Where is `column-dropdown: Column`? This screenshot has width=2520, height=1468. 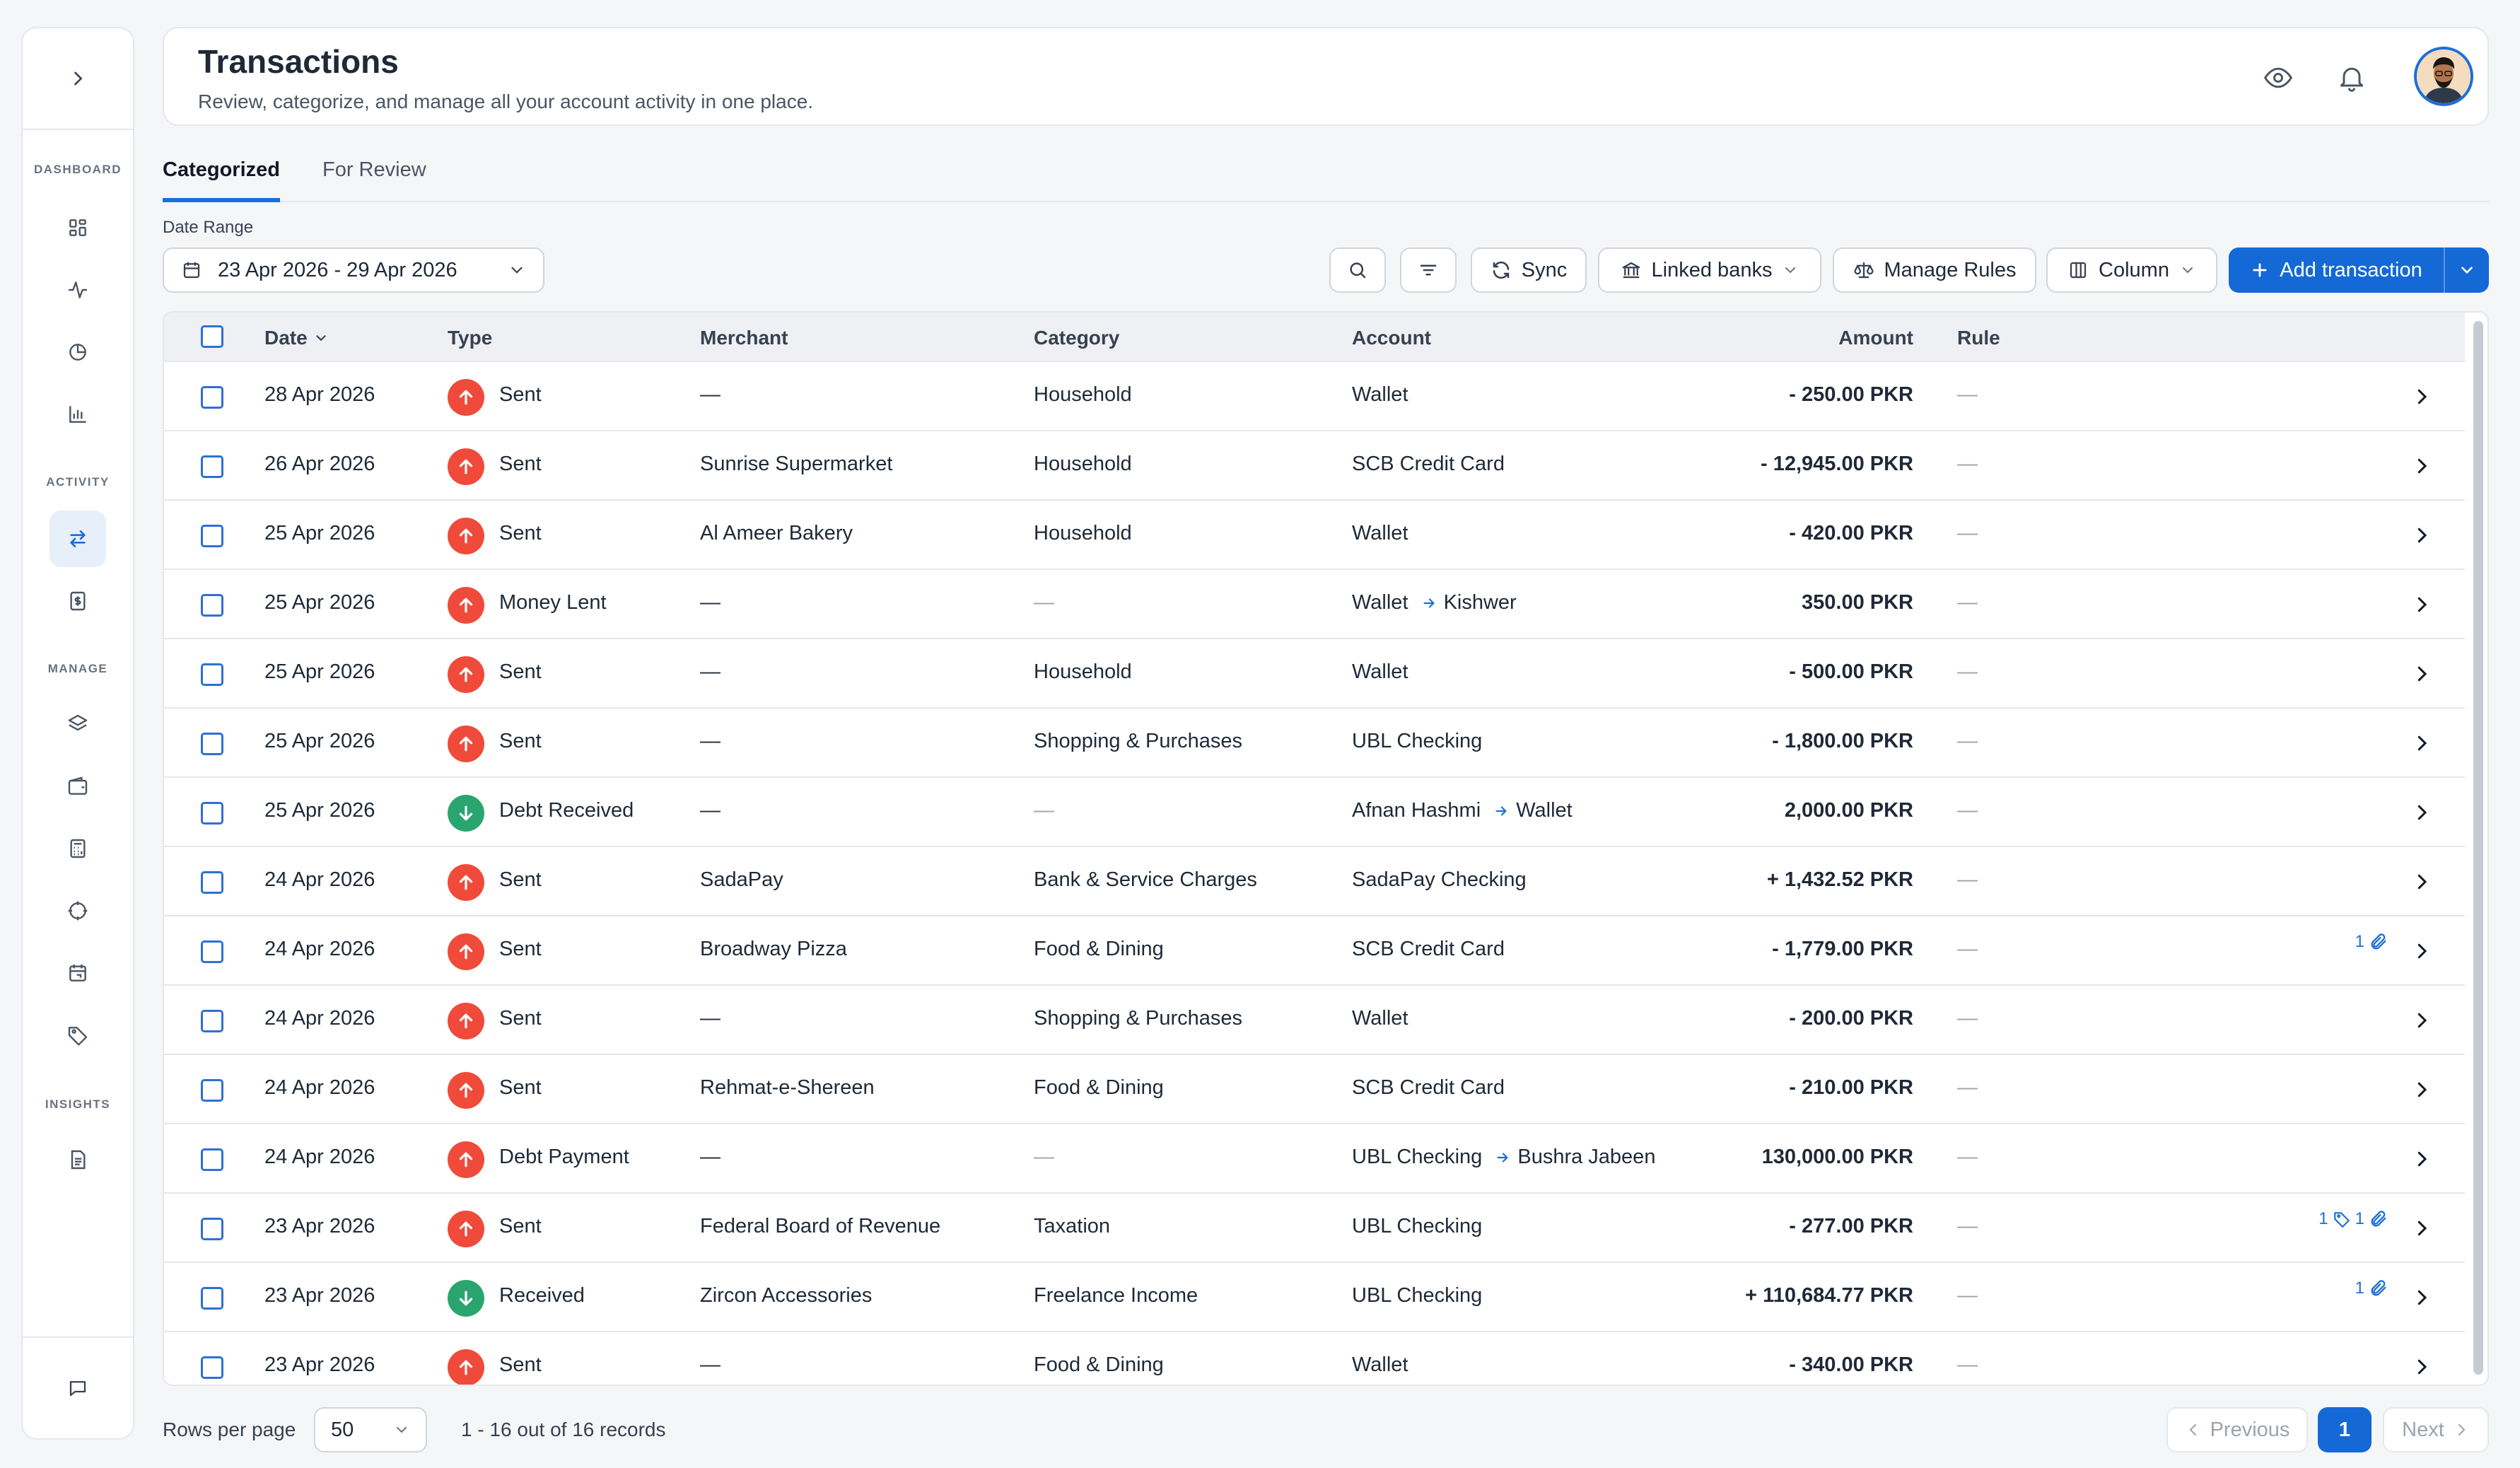
column-dropdown: Column is located at coordinates (2131, 270).